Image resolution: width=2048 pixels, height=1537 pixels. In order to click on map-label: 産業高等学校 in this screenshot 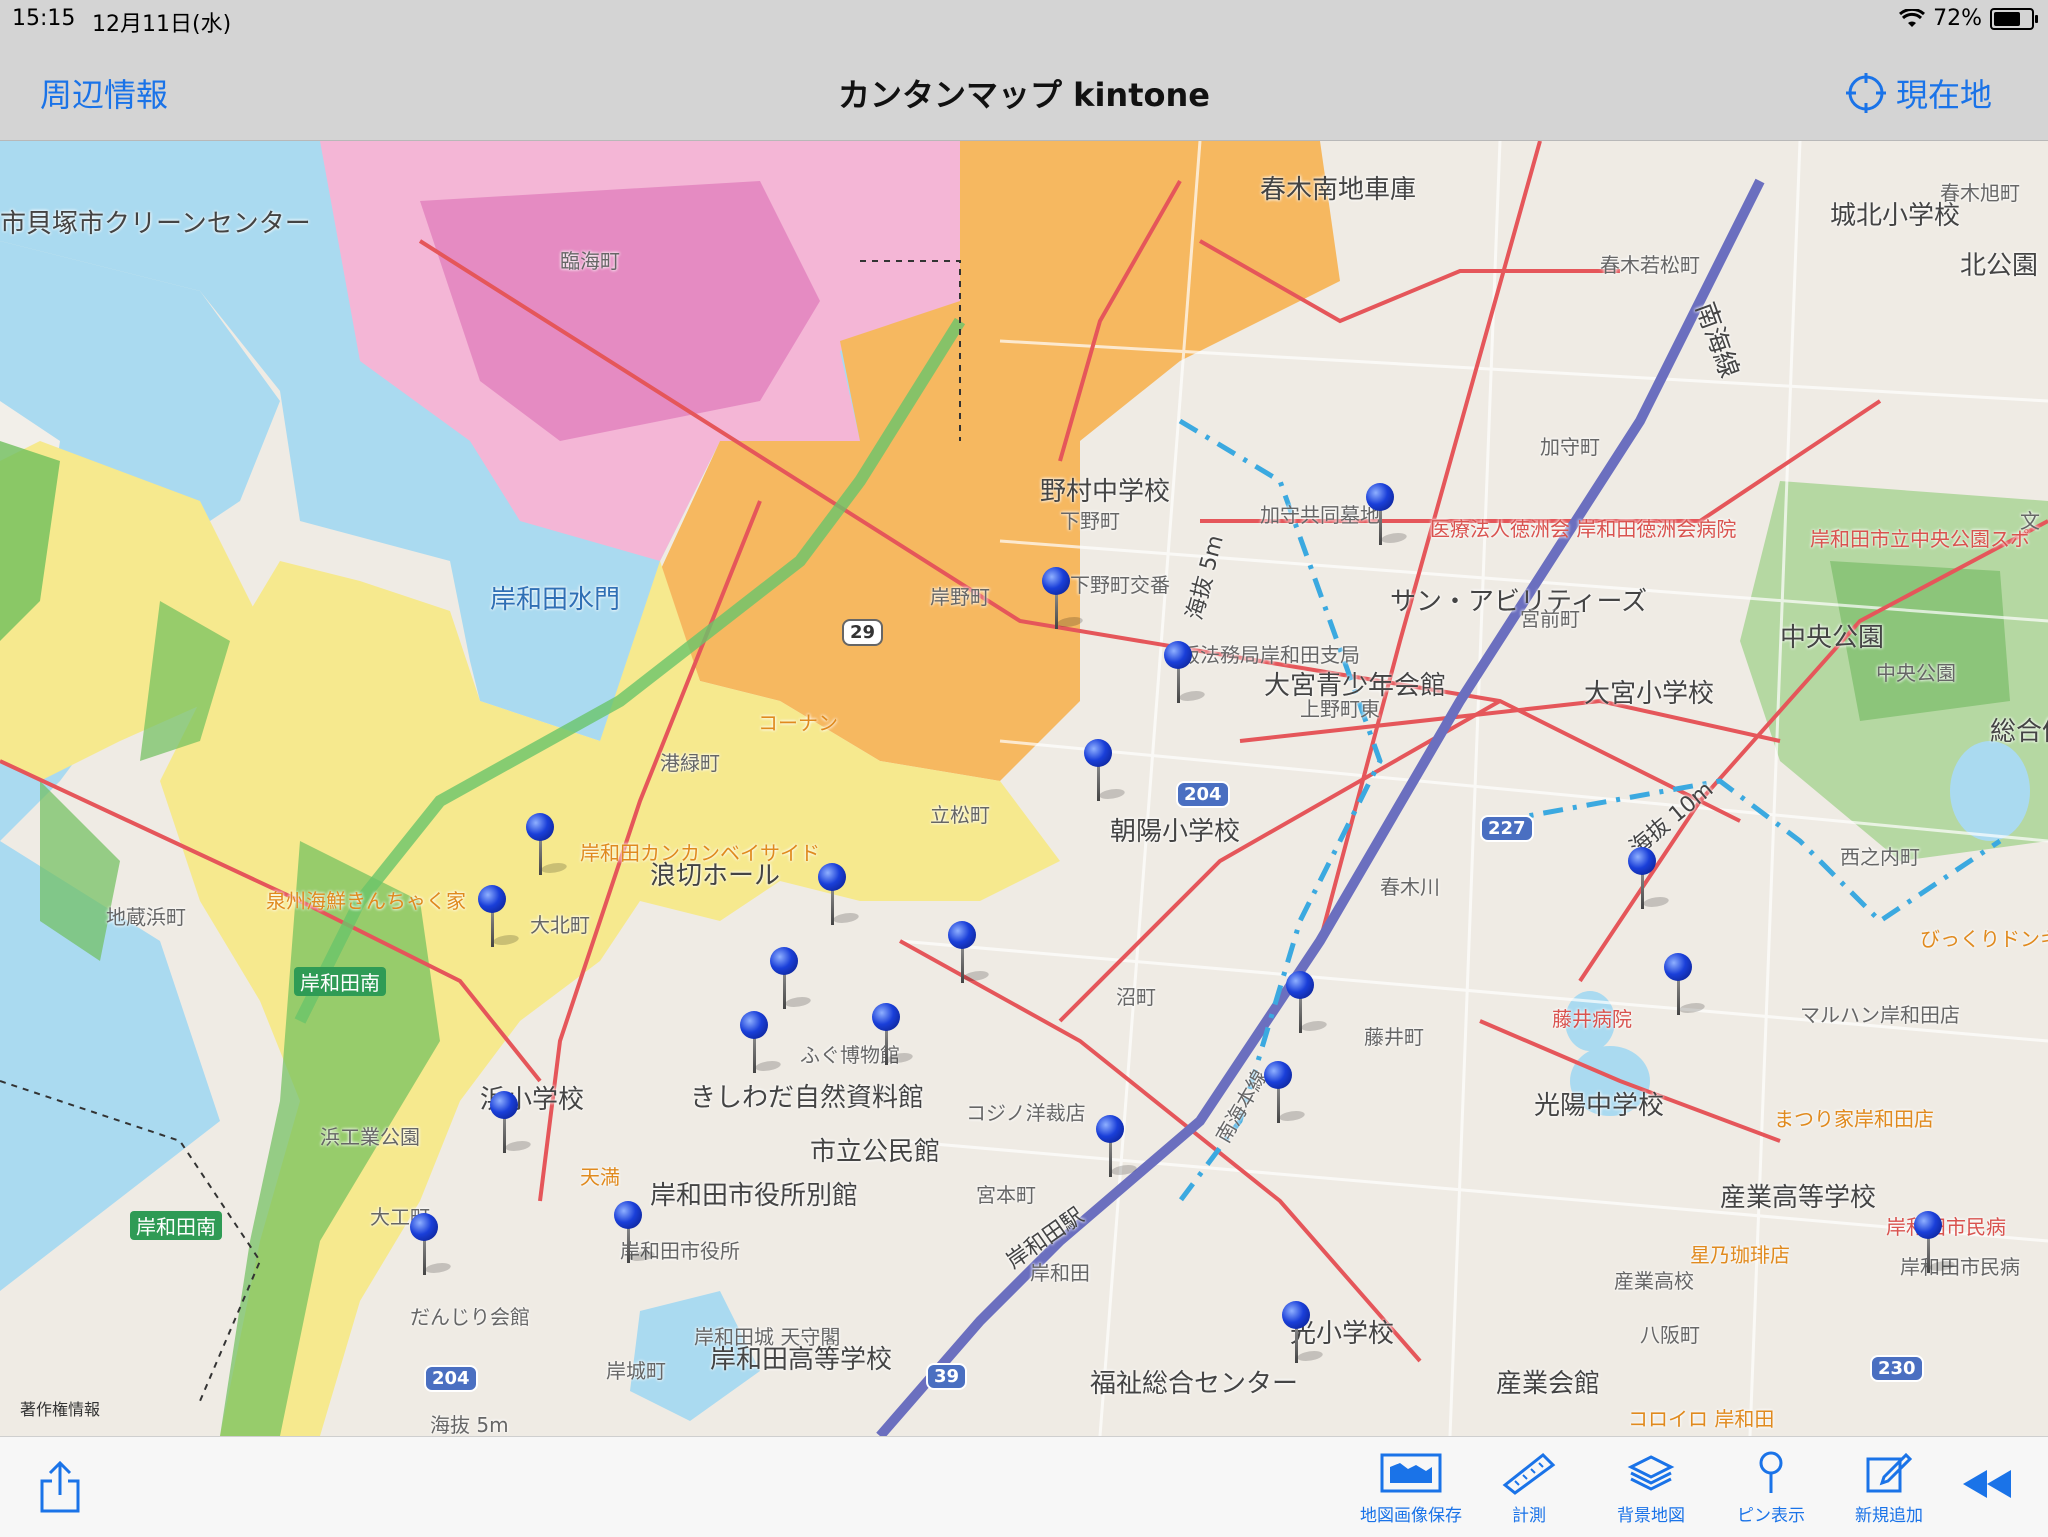, I will do `click(1798, 1198)`.